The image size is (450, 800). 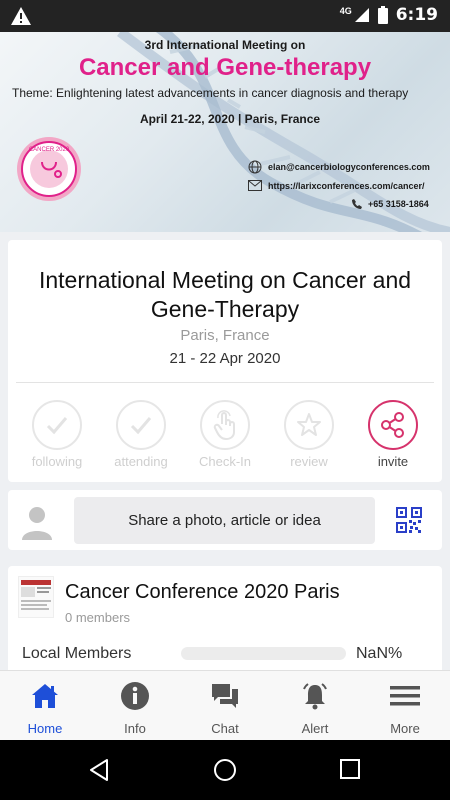 What do you see at coordinates (225, 335) in the screenshot?
I see `event-location: Paris, France` at bounding box center [225, 335].